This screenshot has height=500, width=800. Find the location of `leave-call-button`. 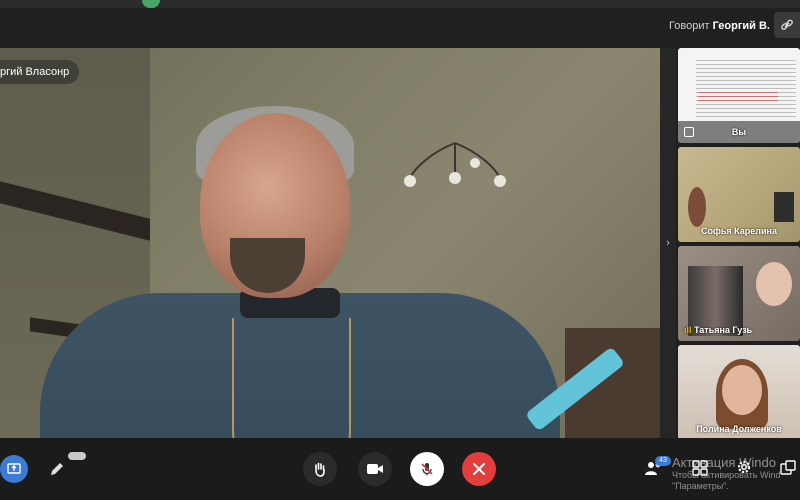

leave-call-button is located at coordinates (479, 469).